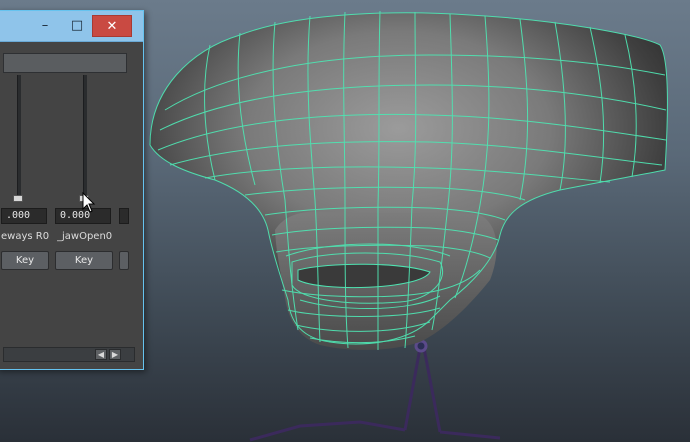  Describe the element at coordinates (24, 216) in the screenshot. I see `blendshape-value-field: .000` at that location.